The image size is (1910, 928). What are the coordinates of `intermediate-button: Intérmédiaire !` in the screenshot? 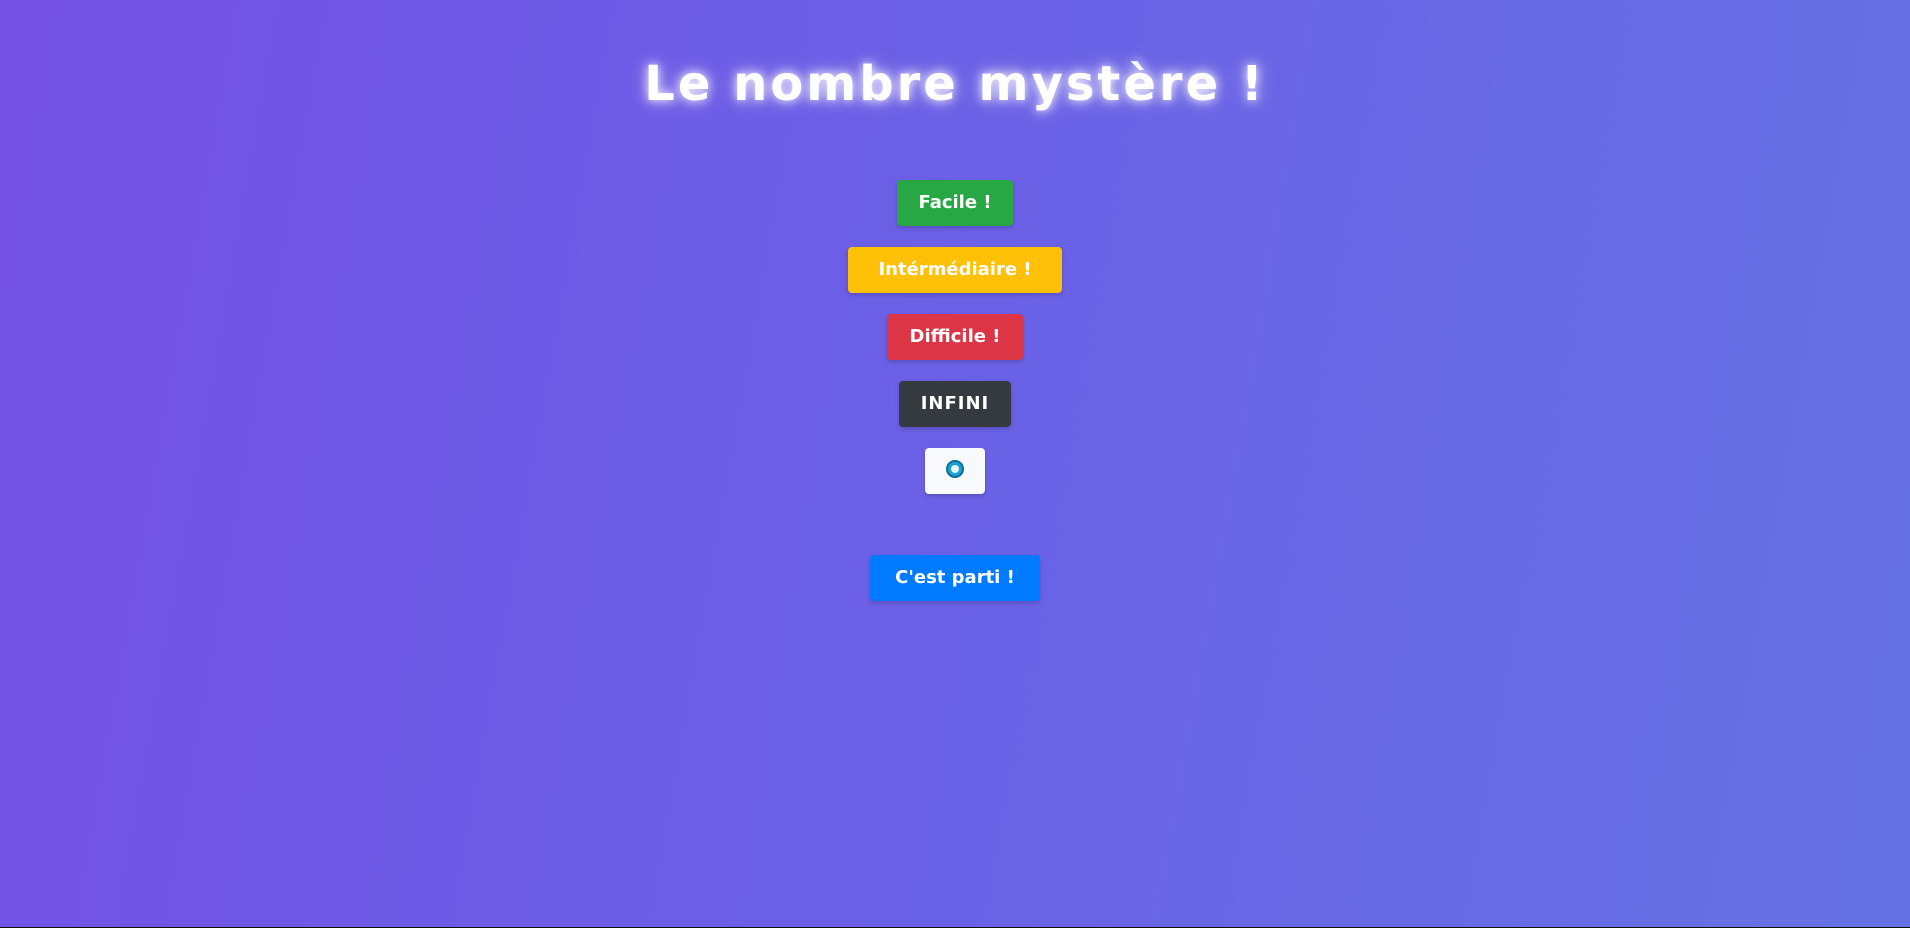 It's located at (955, 270).